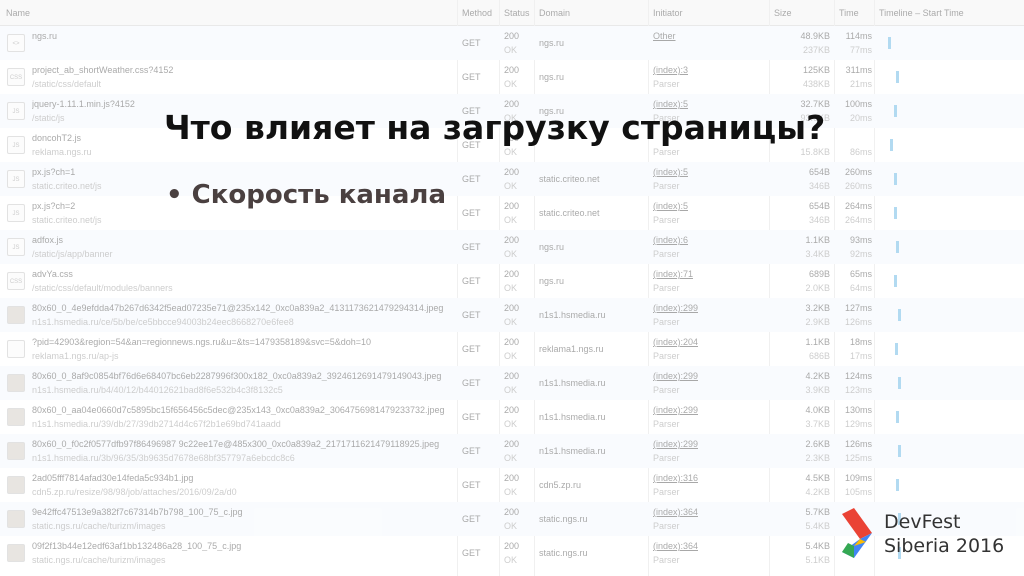 This screenshot has width=1024, height=576. Describe the element at coordinates (858, 104) in the screenshot. I see `request-time: 100ms` at that location.